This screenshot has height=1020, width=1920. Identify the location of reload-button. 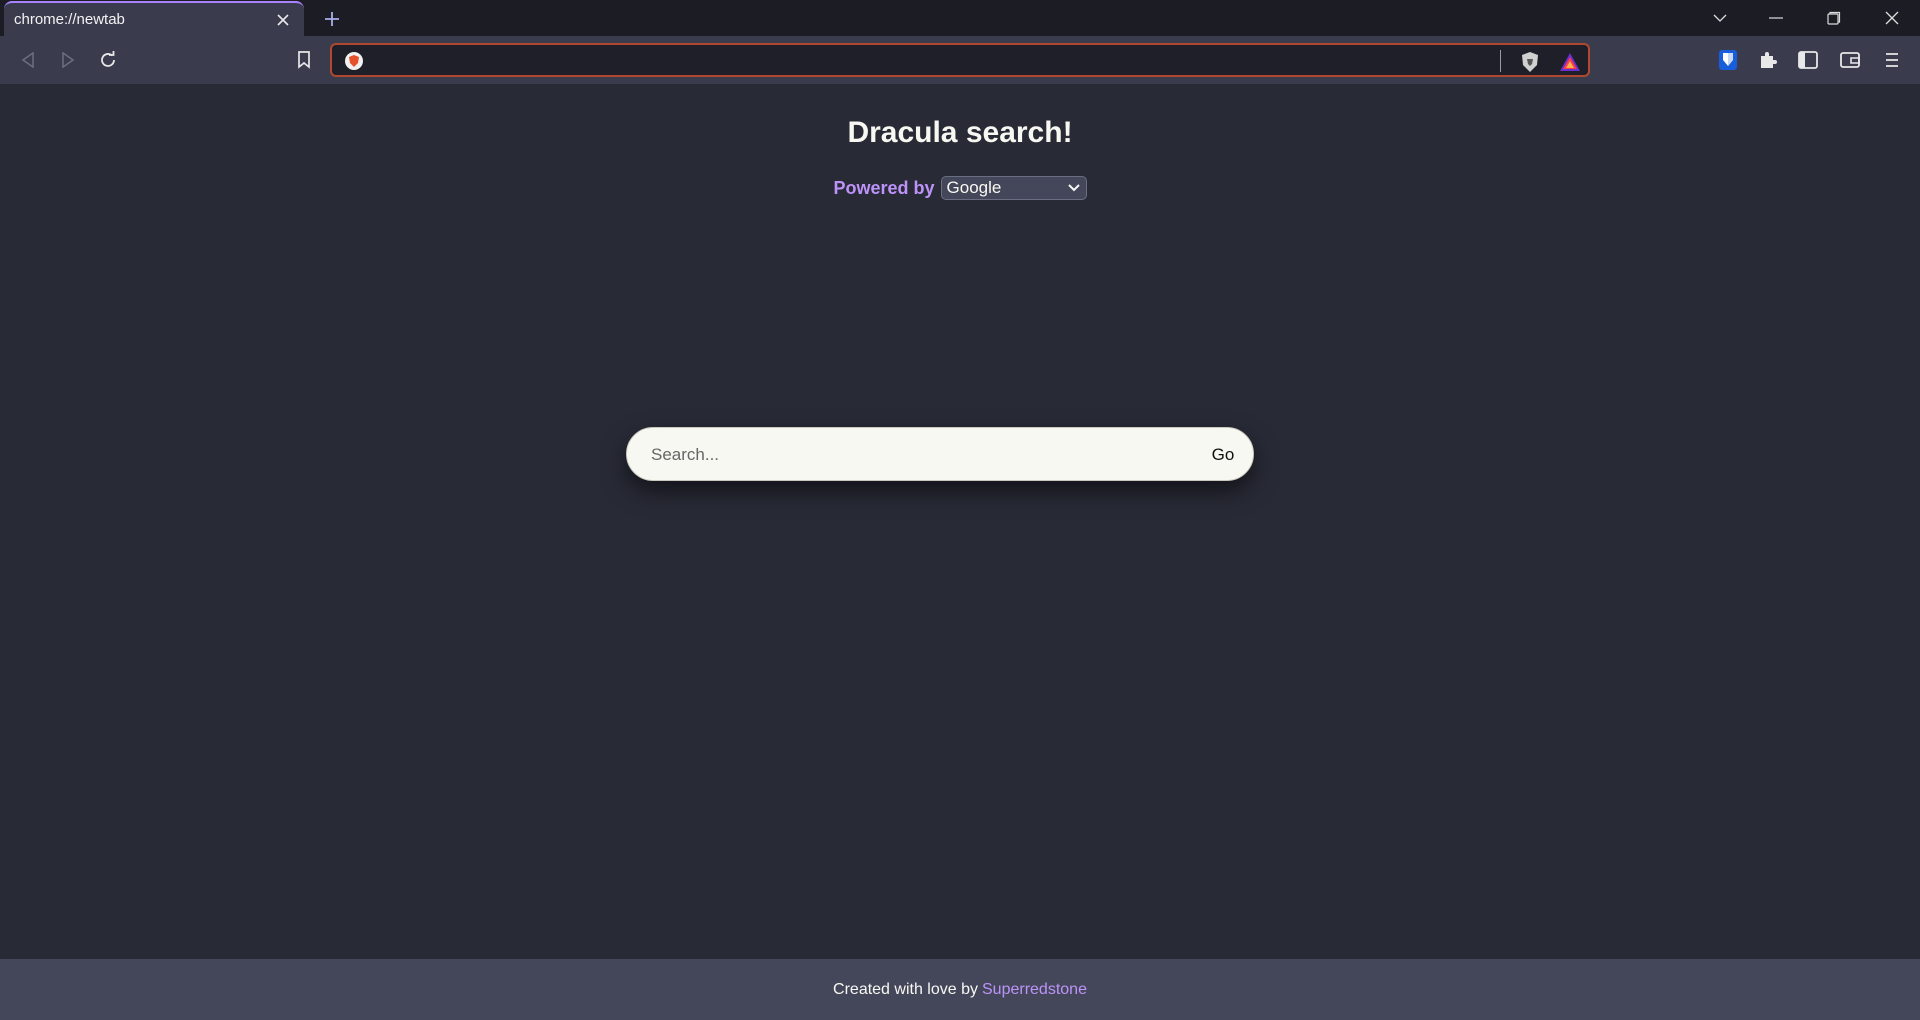
(108, 60).